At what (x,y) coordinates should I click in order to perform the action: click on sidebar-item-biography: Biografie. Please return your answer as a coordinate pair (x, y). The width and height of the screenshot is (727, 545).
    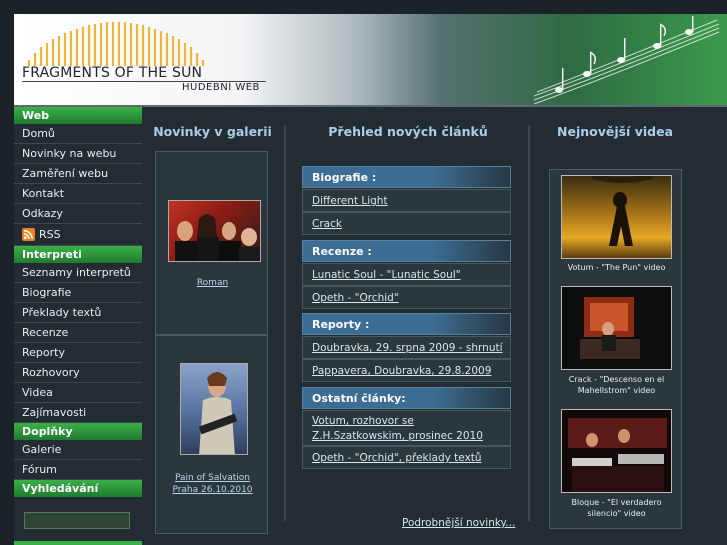
    Looking at the image, I should click on (78, 293).